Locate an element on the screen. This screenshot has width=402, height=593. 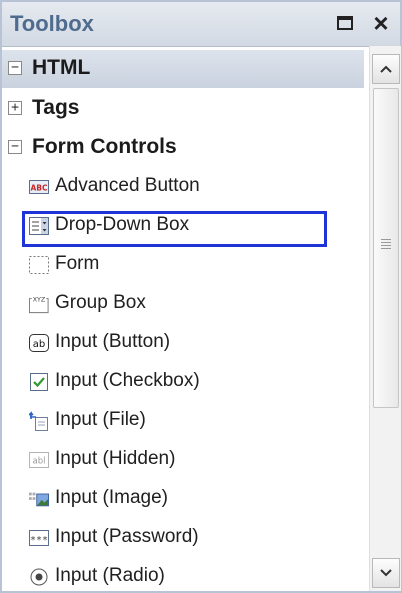
scroll-up-button is located at coordinates (386, 69).